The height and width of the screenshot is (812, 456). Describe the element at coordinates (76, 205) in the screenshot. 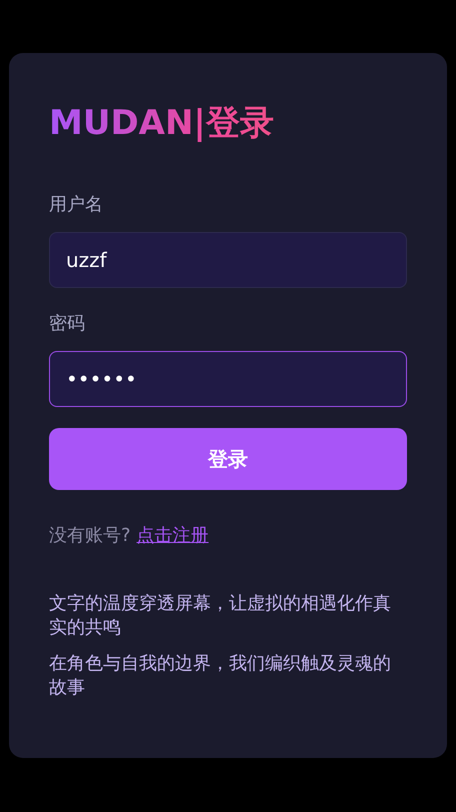

I see `field-label: 用户名` at that location.